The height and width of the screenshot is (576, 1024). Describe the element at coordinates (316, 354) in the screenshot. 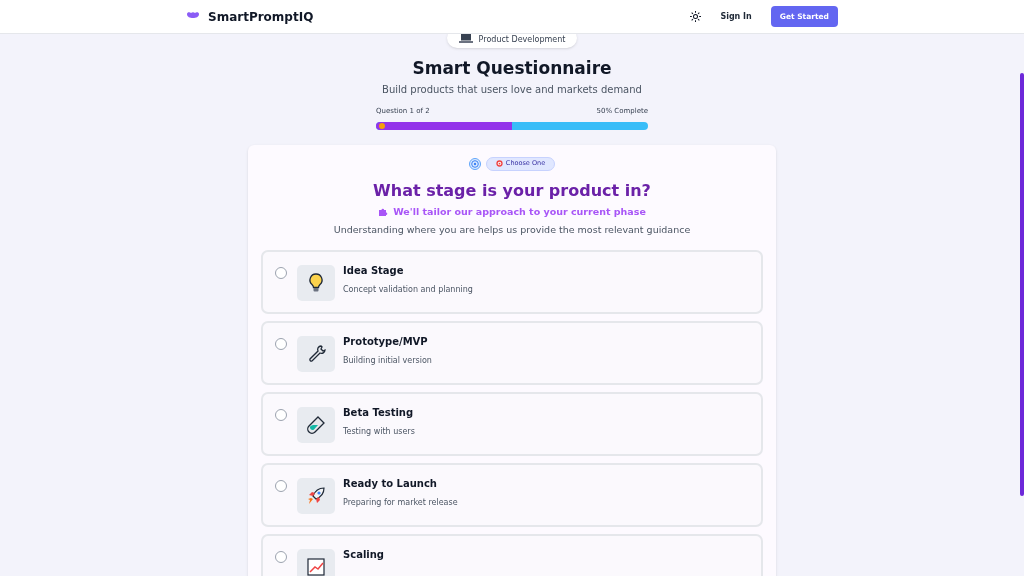

I see `wrench-icon` at that location.